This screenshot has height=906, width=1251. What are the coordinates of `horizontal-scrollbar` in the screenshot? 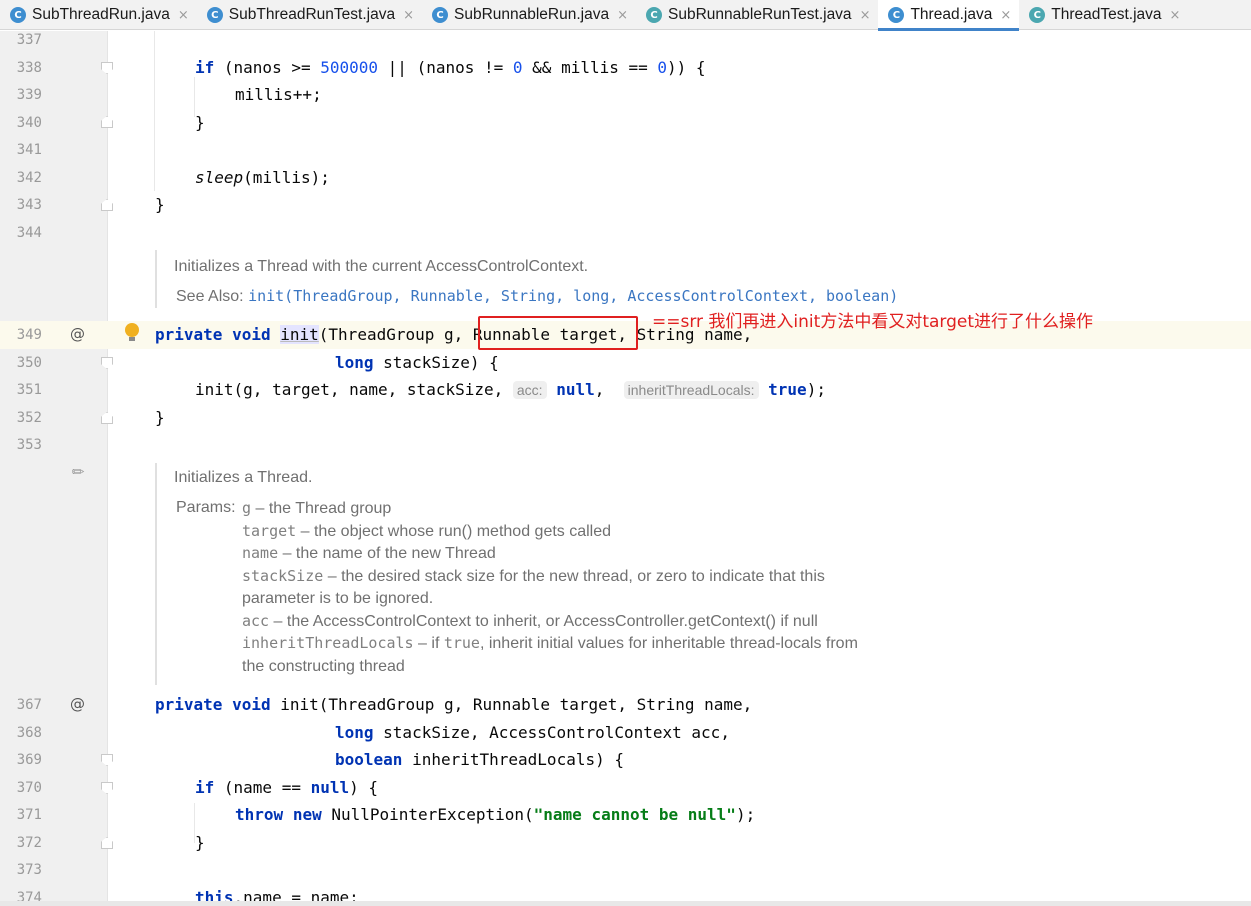 It's located at (625, 903).